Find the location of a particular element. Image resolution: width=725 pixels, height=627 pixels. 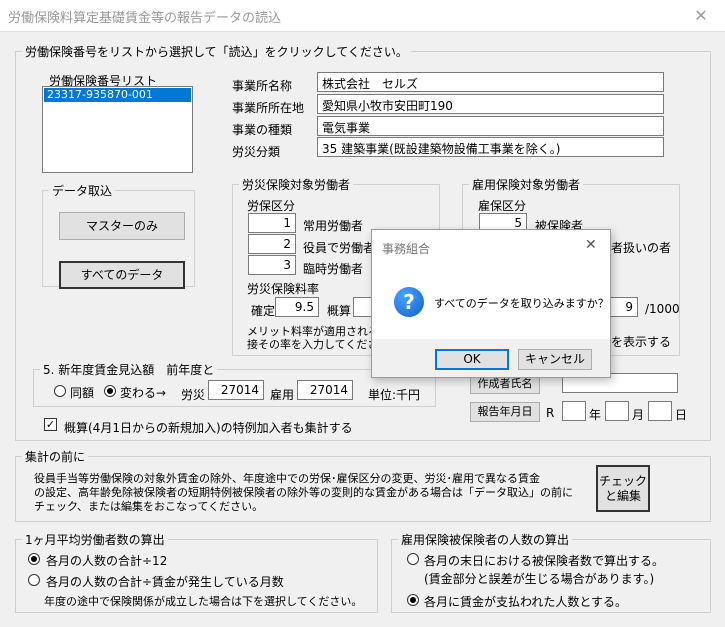

month-field is located at coordinates (617, 411).